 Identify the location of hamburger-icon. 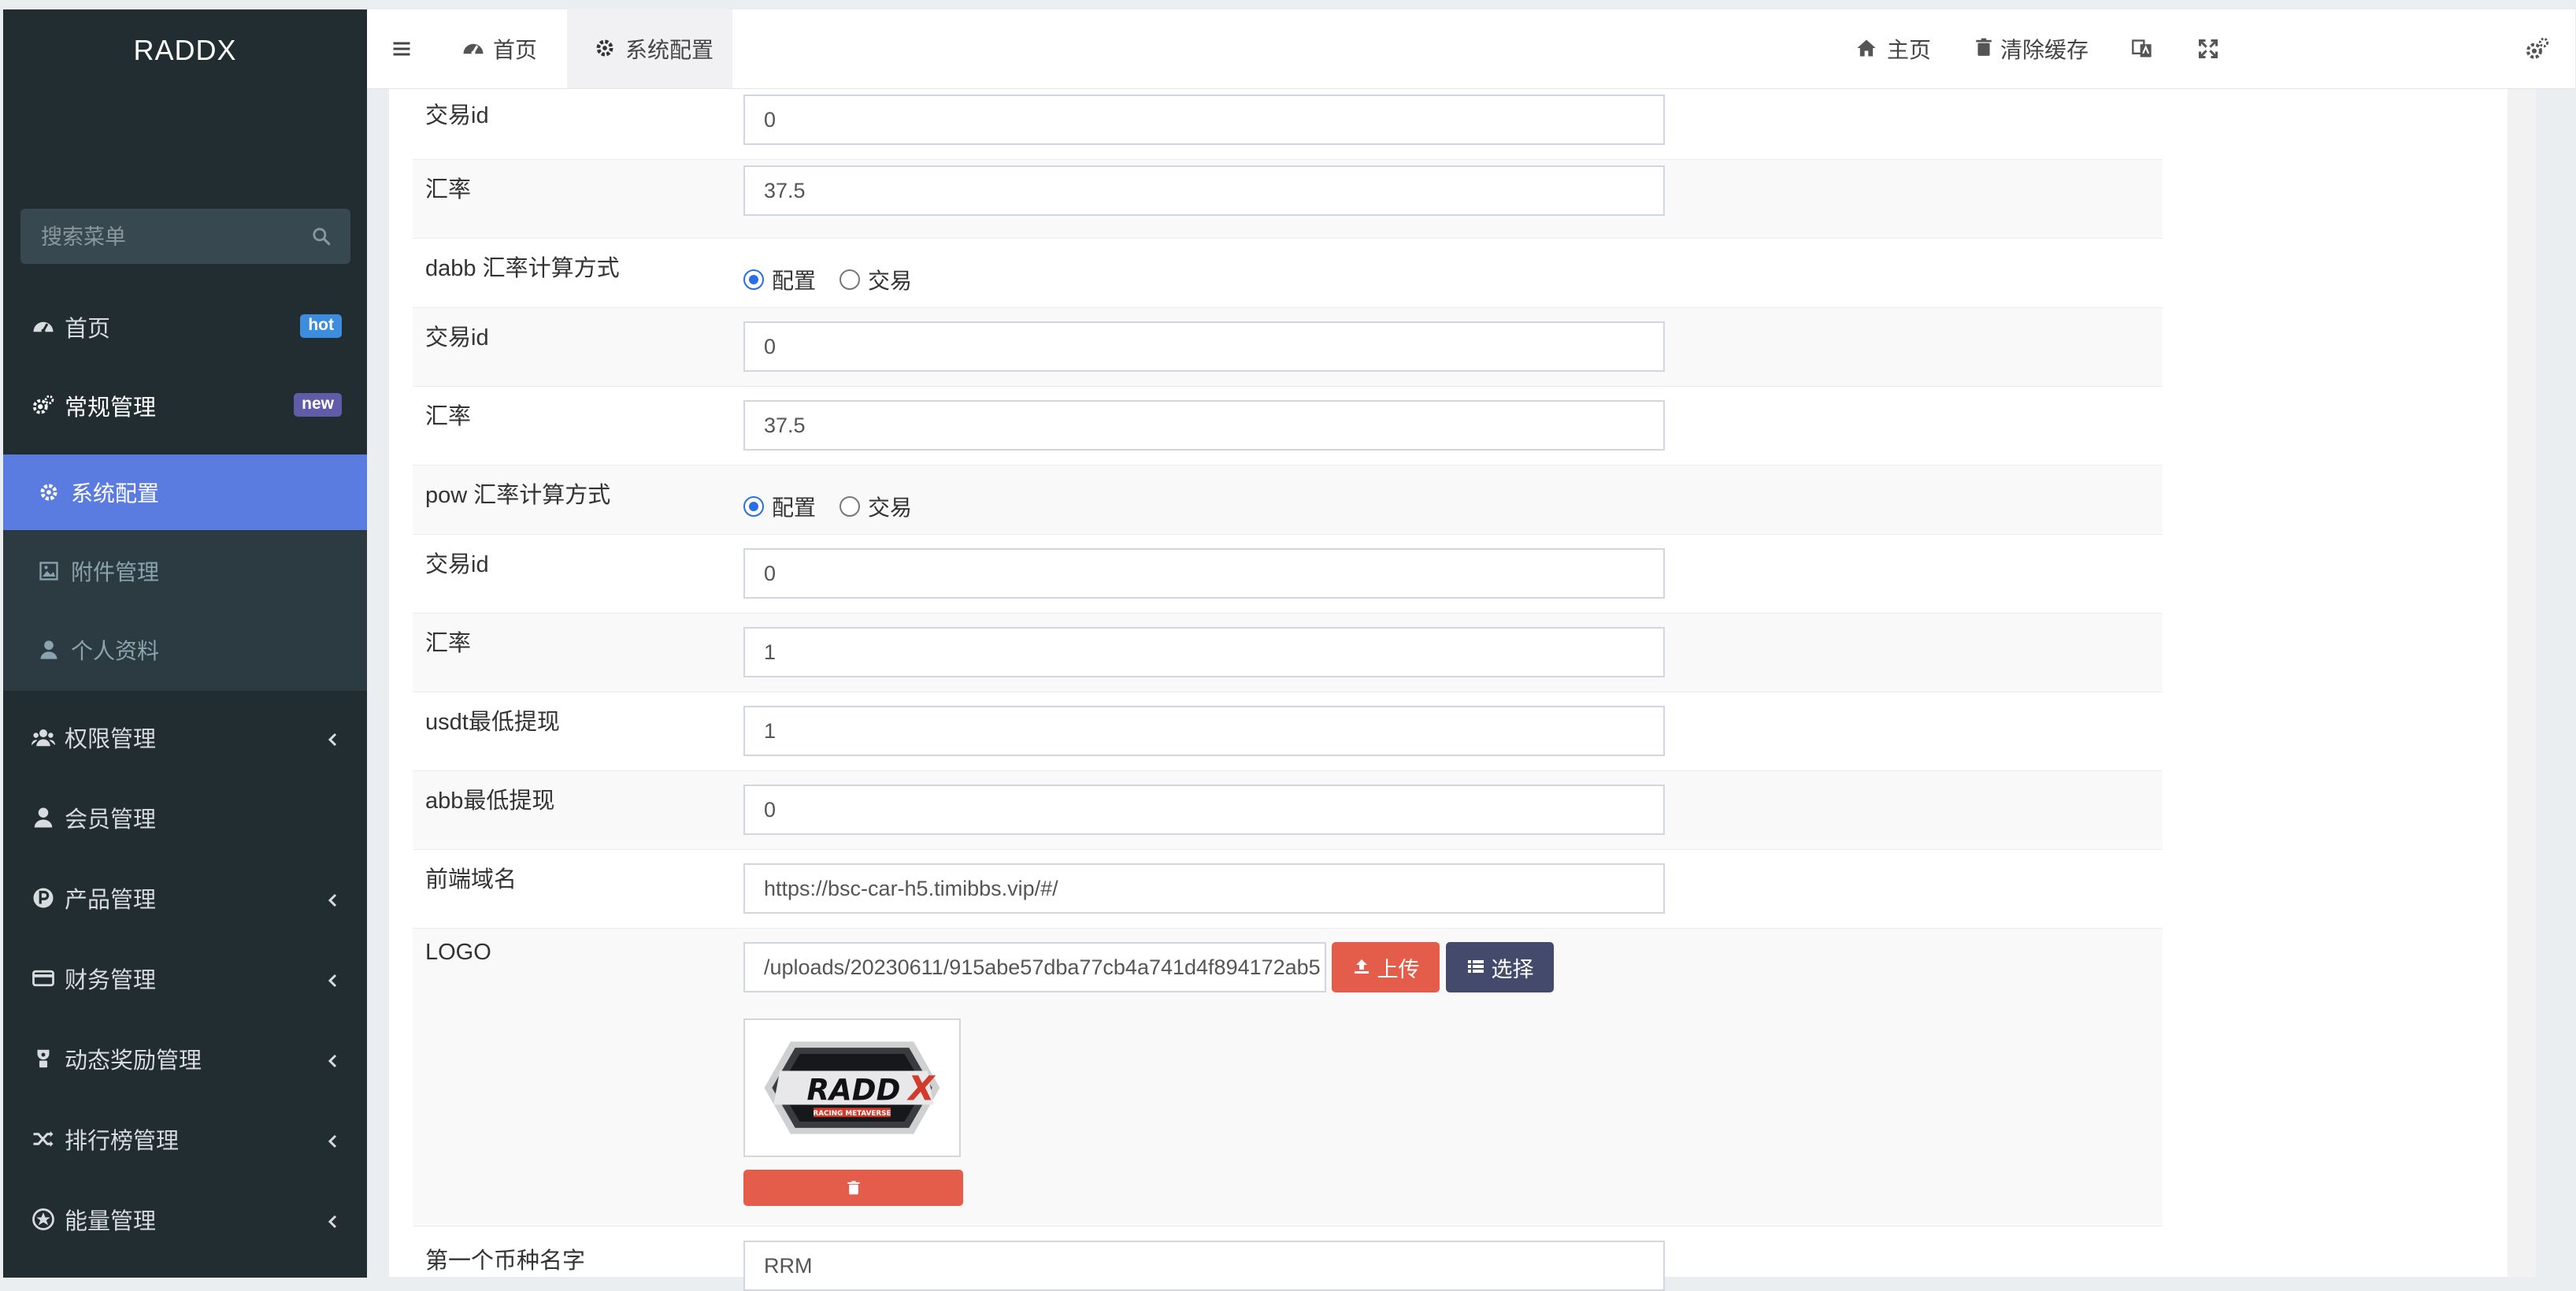
(401, 49).